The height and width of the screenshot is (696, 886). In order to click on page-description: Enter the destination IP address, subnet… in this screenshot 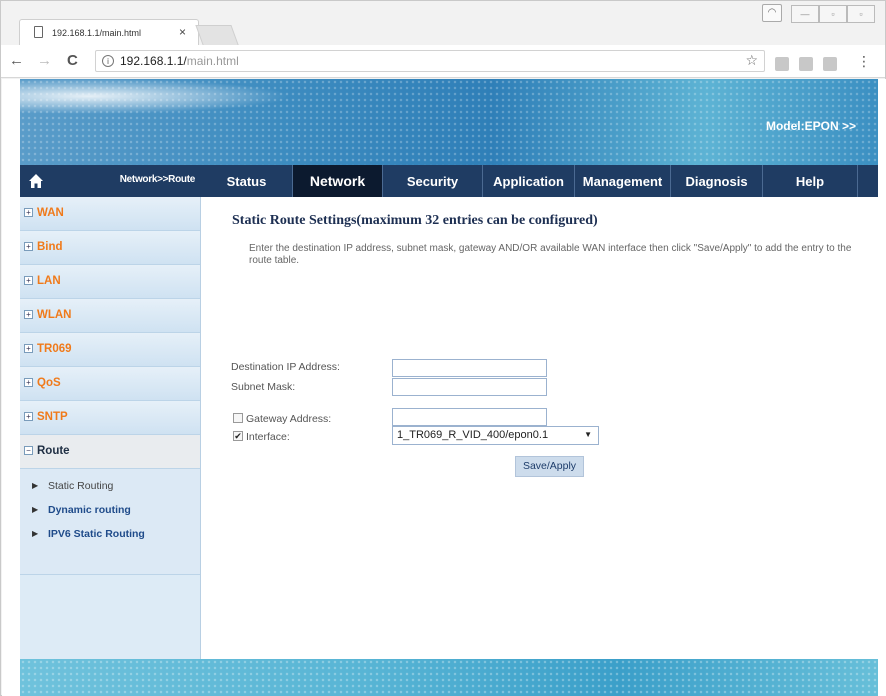, I will do `click(550, 254)`.